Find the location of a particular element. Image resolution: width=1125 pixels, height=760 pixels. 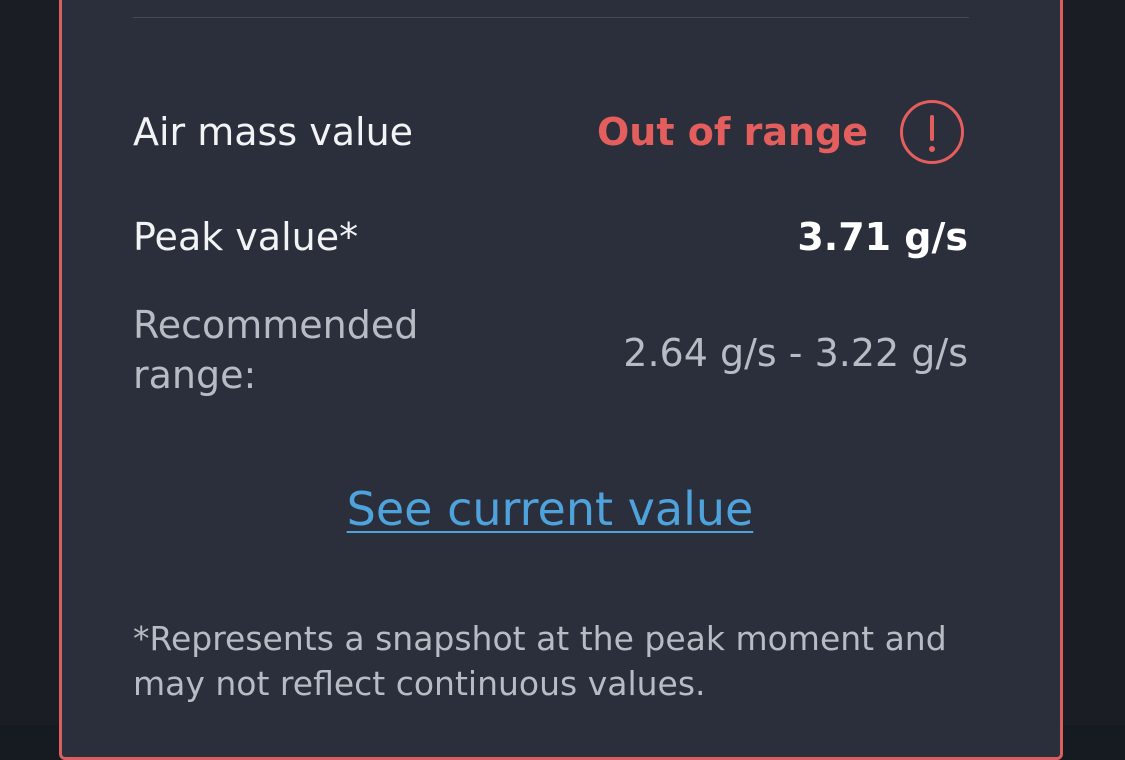

peak-value-label: Peak value* is located at coordinates (246, 237).